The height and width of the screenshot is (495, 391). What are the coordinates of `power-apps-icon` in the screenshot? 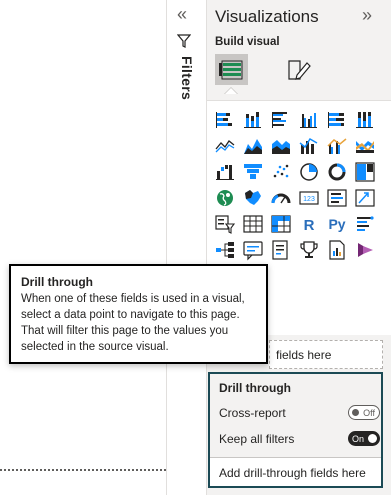 It's located at (365, 250).